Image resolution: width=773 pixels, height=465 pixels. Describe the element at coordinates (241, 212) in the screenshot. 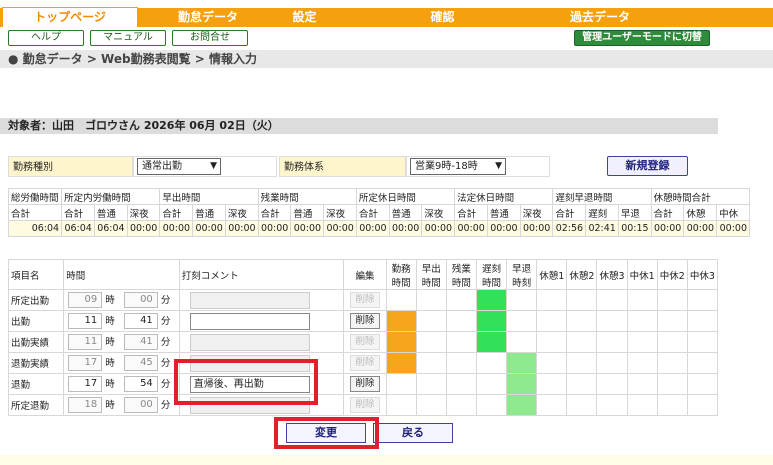

I see `sum-sub-label: 深夜` at that location.